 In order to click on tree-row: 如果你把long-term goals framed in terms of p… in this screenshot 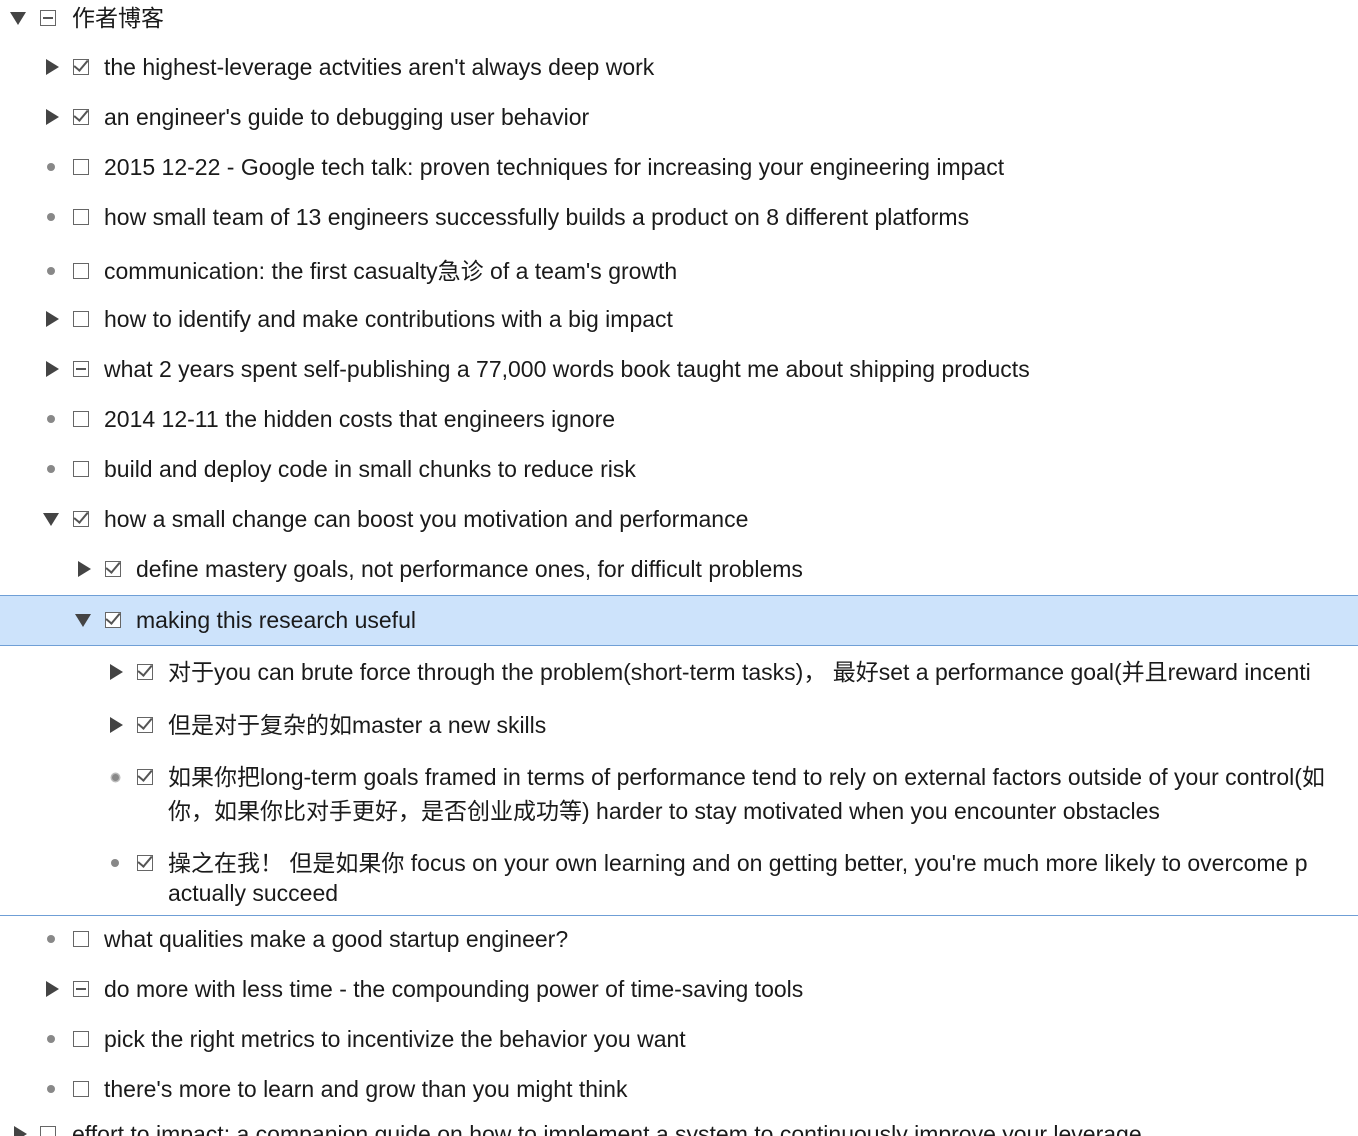, I will do `click(679, 796)`.